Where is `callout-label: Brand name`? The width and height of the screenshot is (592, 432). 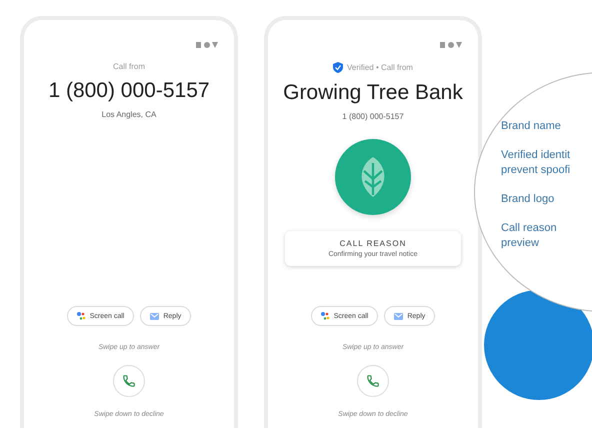 callout-label: Brand name is located at coordinates (531, 126).